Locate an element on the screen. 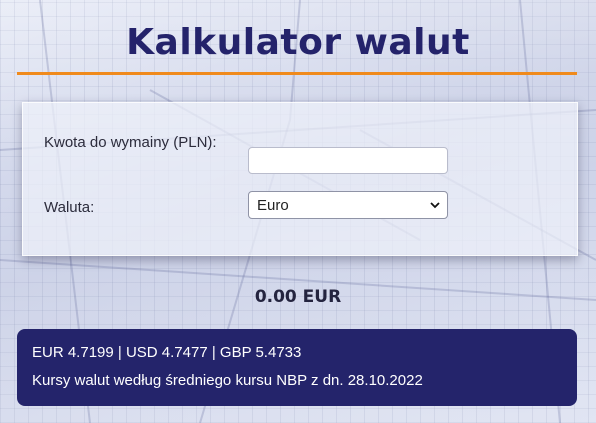 Image resolution: width=596 pixels, height=423 pixels. conversion-result: 0.00 EUR is located at coordinates (298, 297).